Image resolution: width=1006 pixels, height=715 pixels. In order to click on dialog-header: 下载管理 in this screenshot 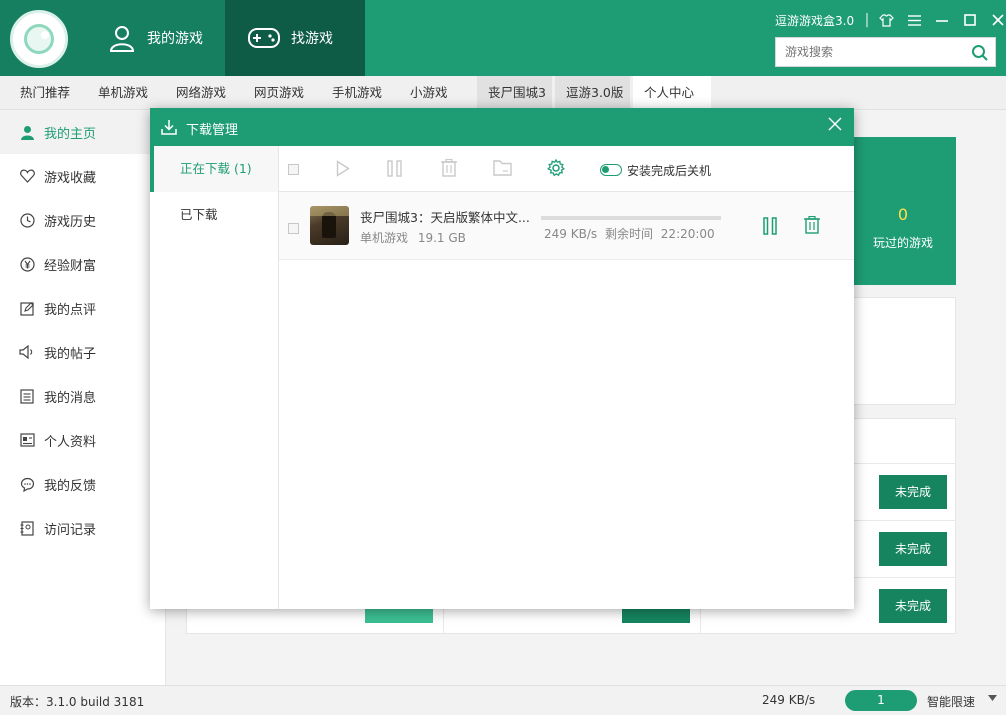, I will do `click(502, 127)`.